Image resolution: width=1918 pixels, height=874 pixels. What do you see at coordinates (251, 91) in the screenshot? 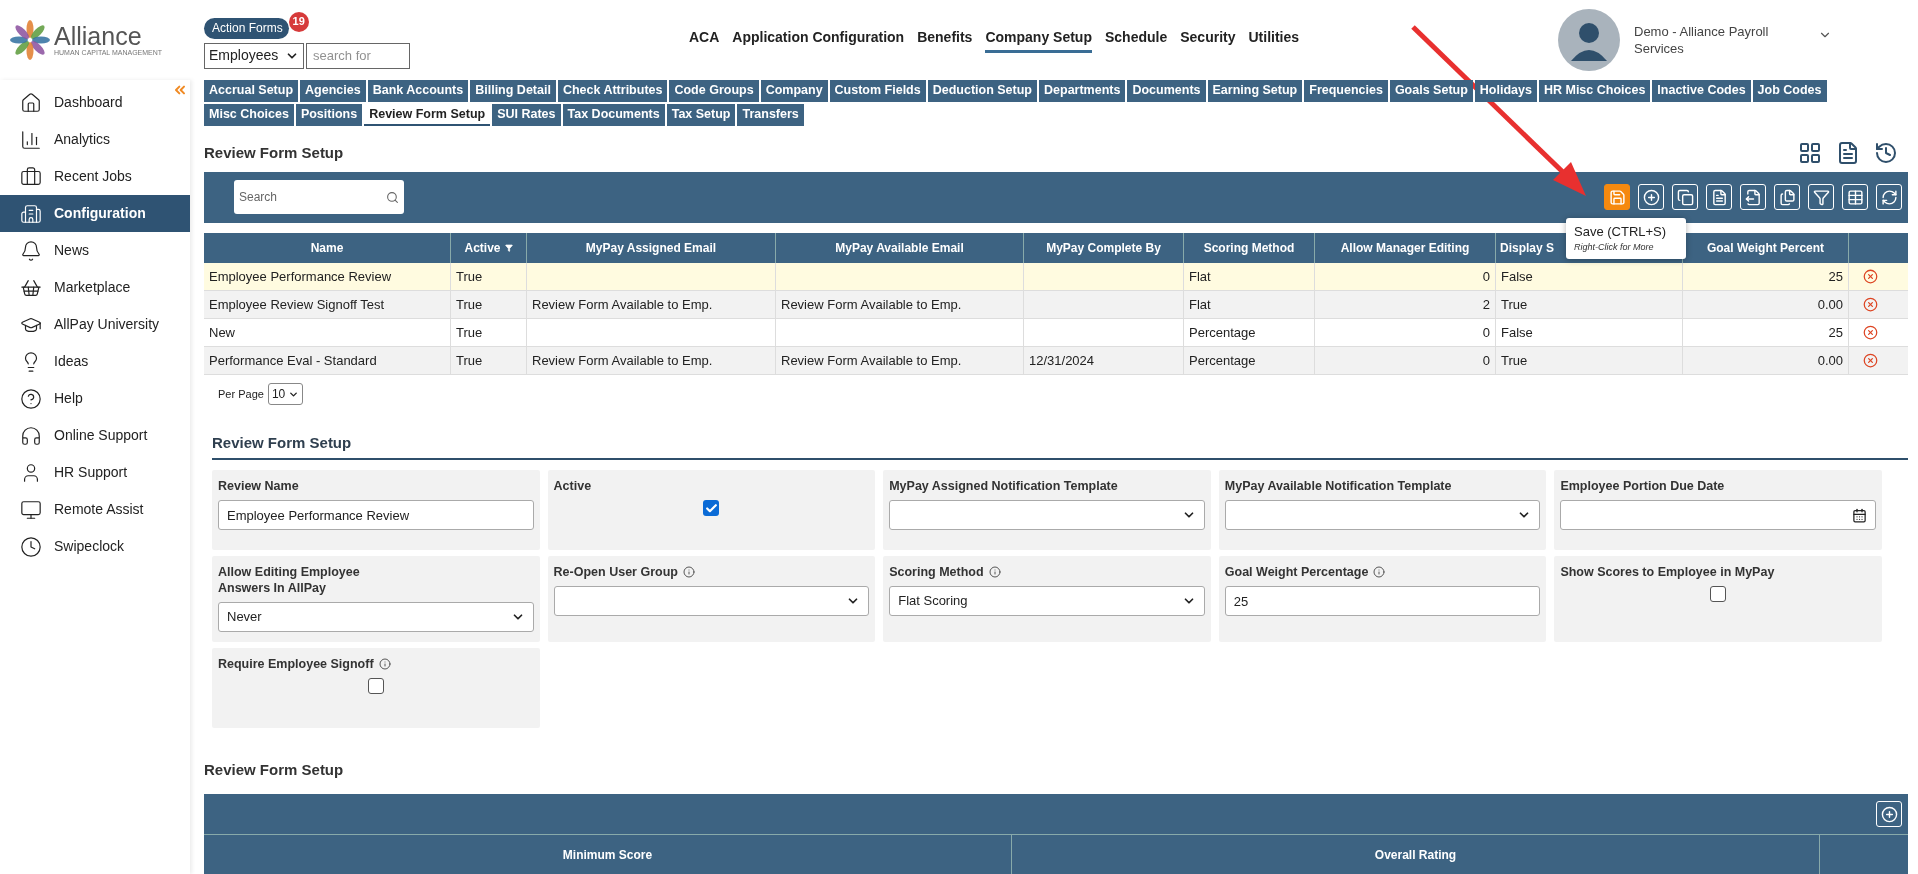
I see `tab: Accrual Setup` at bounding box center [251, 91].